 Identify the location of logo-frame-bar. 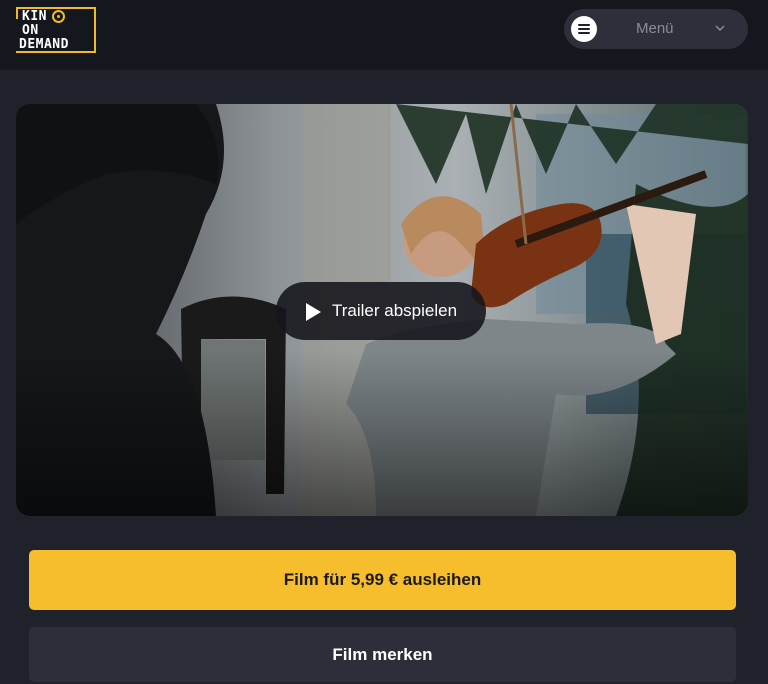
(95, 24).